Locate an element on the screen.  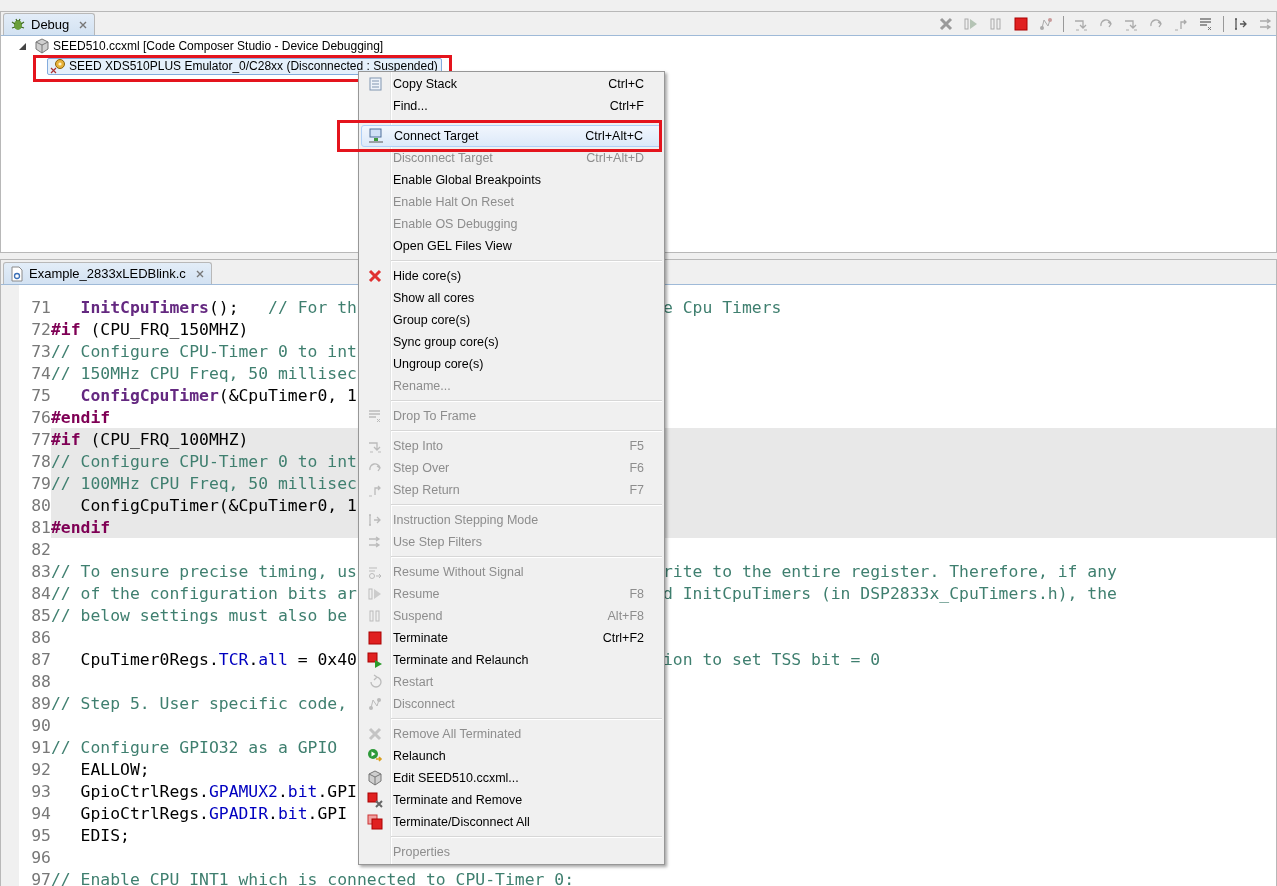
line-number: 76 is located at coordinates (40, 417).